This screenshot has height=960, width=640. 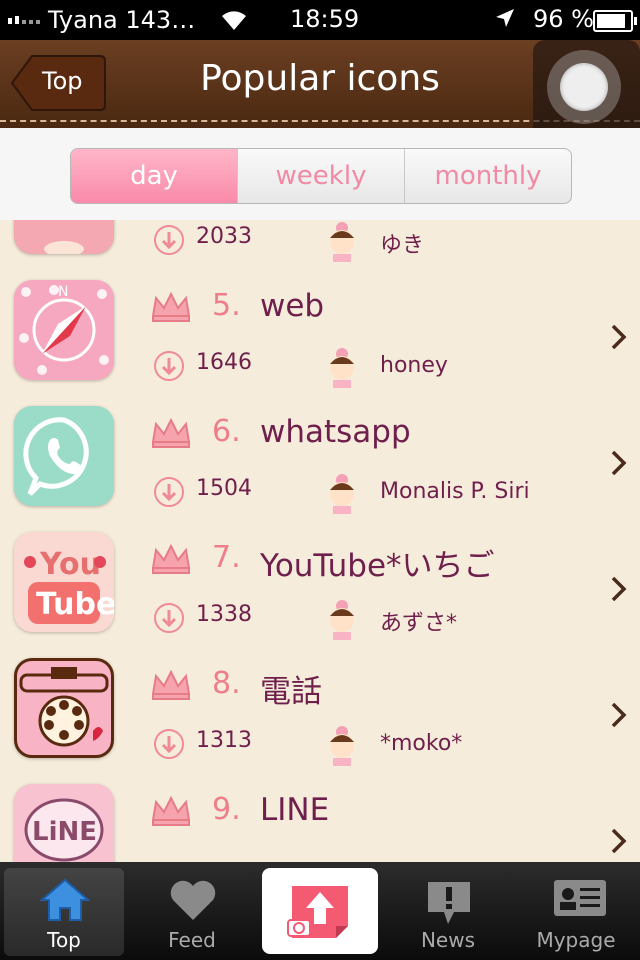 What do you see at coordinates (419, 623) in the screenshot?
I see `author-name: あずさ*` at bounding box center [419, 623].